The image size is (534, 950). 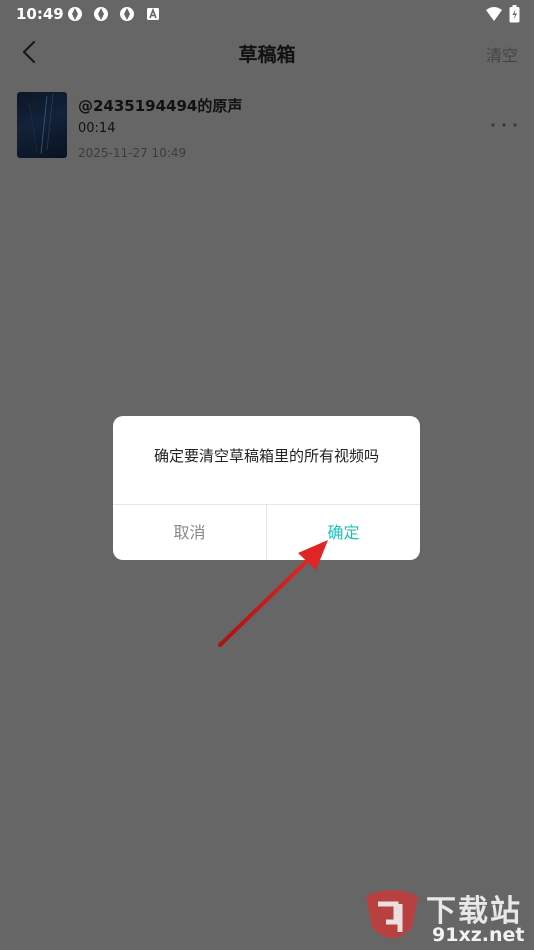 What do you see at coordinates (266, 488) in the screenshot?
I see `confirm-clear-dialog: 确定要清空草稿箱里的所有视频吗 取消 确定` at bounding box center [266, 488].